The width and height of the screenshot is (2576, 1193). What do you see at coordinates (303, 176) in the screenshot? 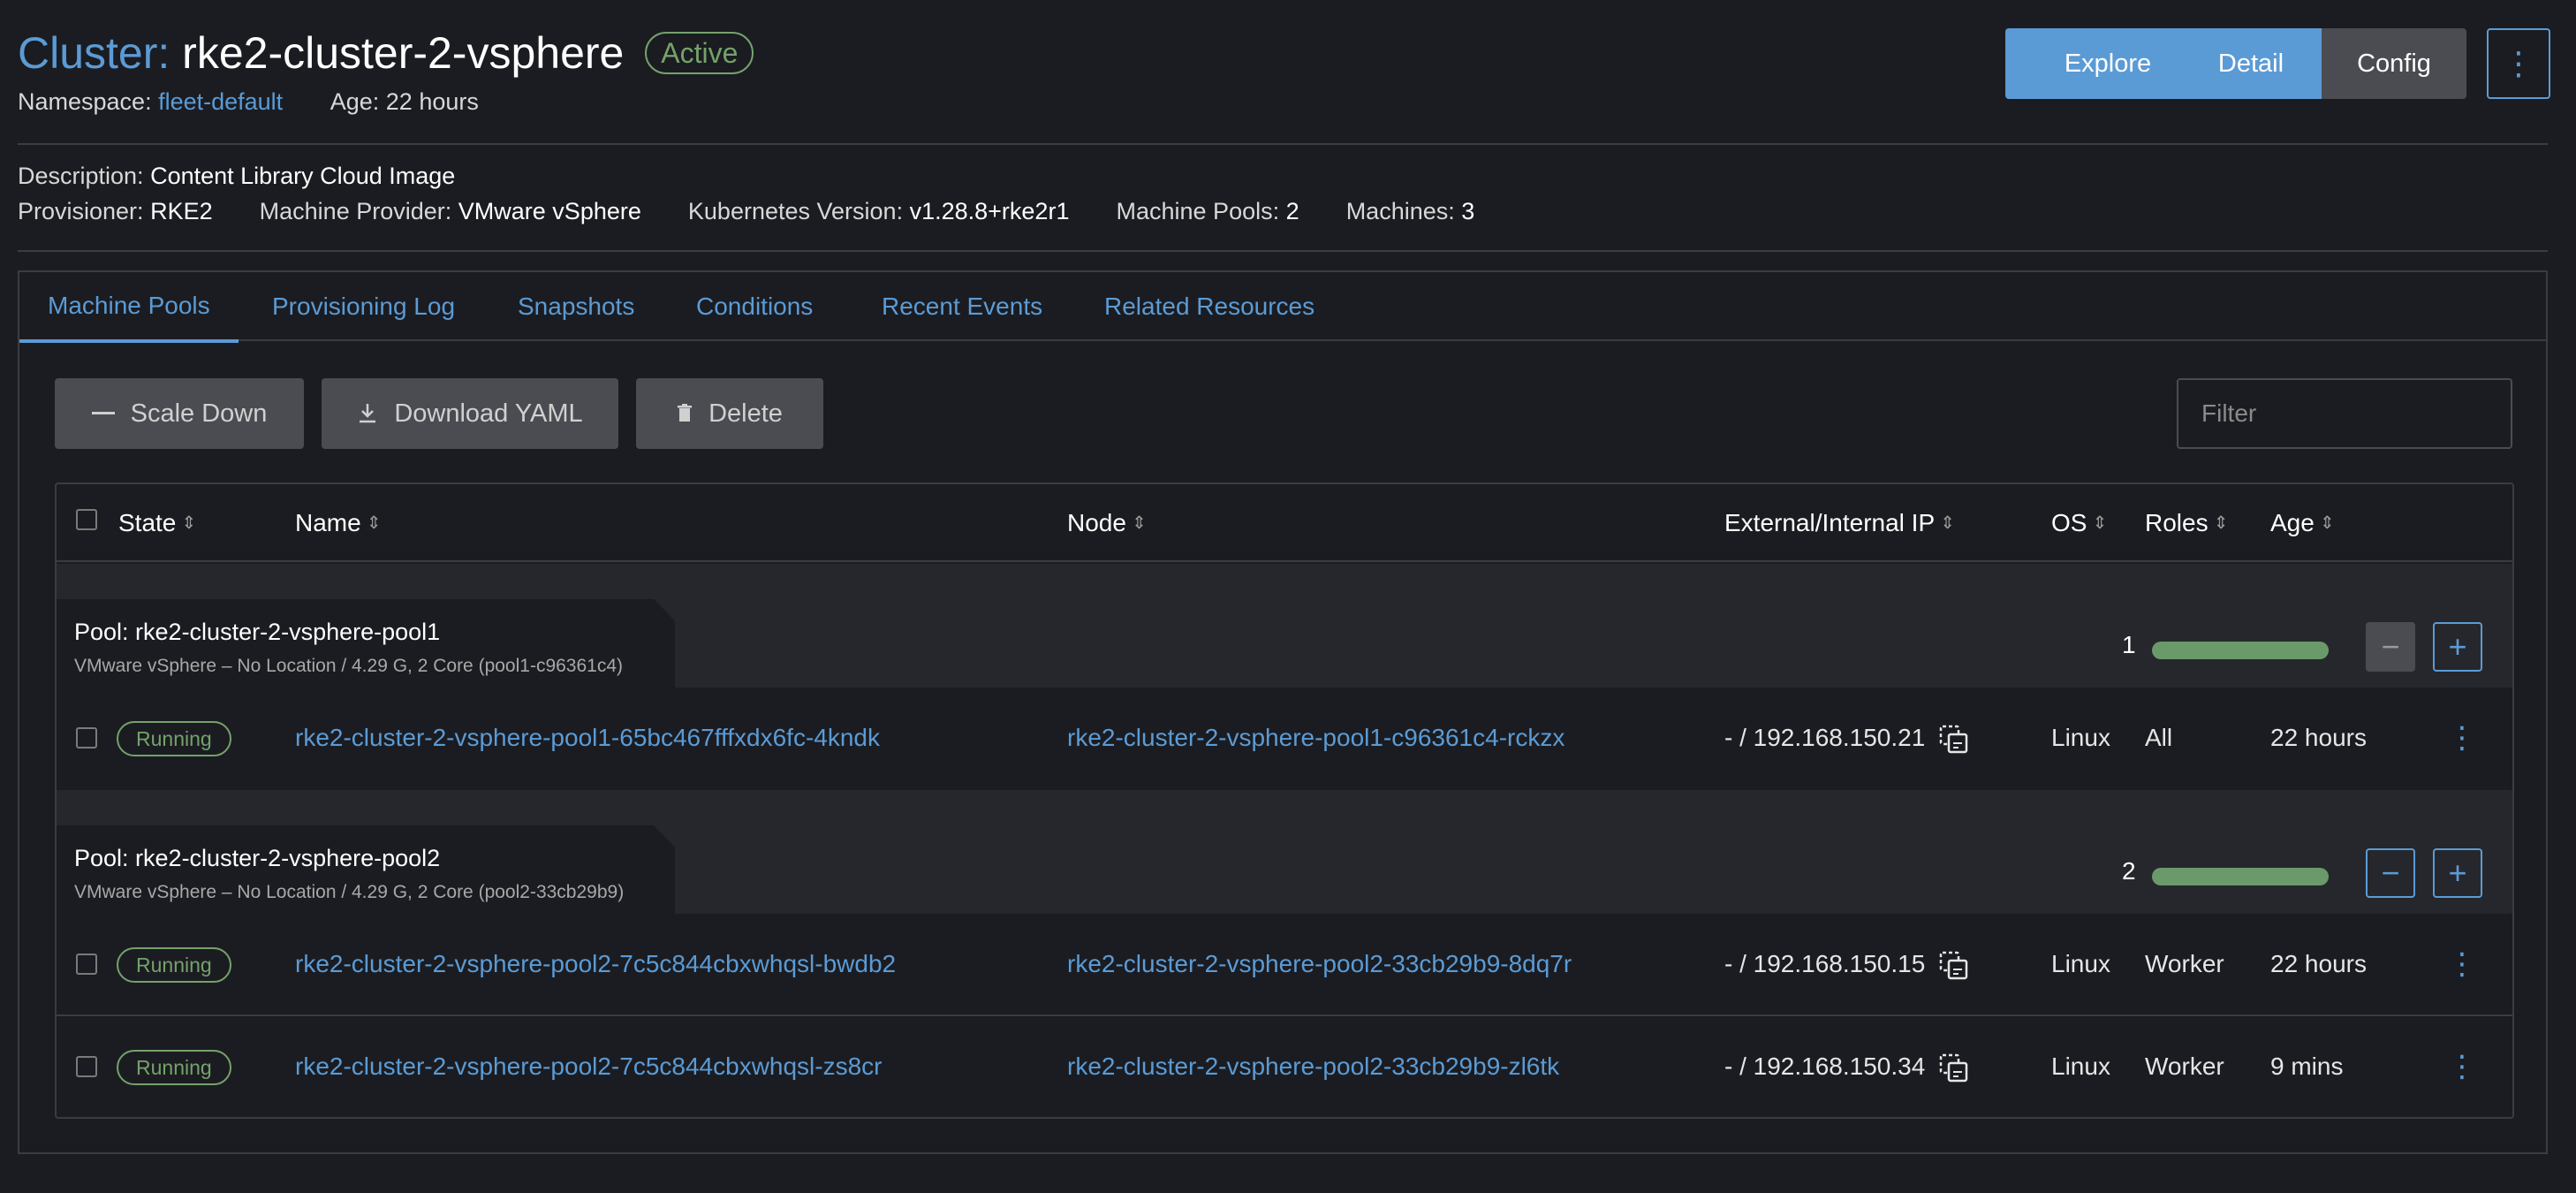
I see `description-value: Content Library Cloud Image` at bounding box center [303, 176].